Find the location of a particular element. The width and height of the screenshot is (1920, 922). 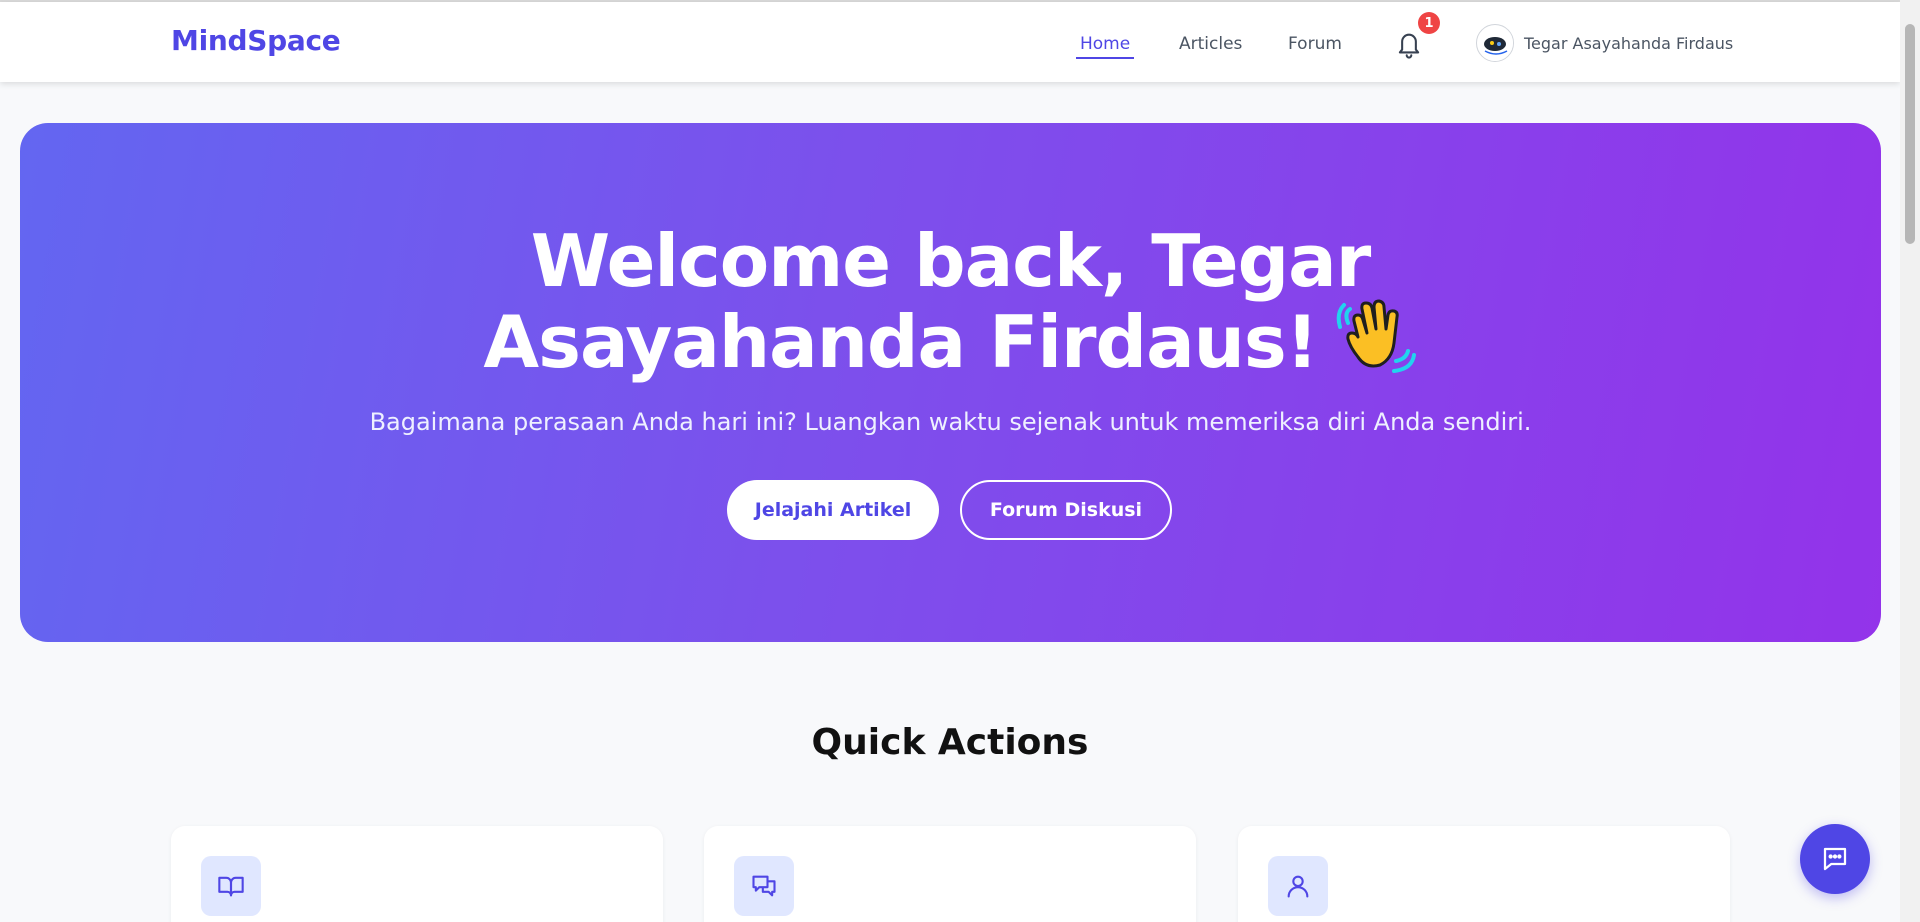

waving-hand-icon is located at coordinates (1376, 341).